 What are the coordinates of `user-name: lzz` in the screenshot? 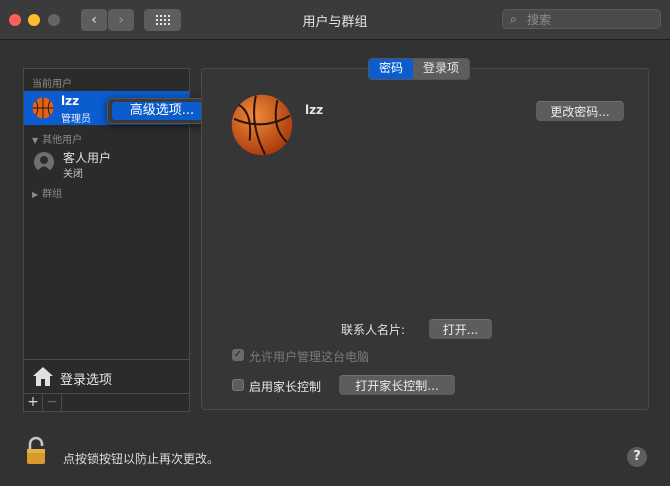 It's located at (70, 101).